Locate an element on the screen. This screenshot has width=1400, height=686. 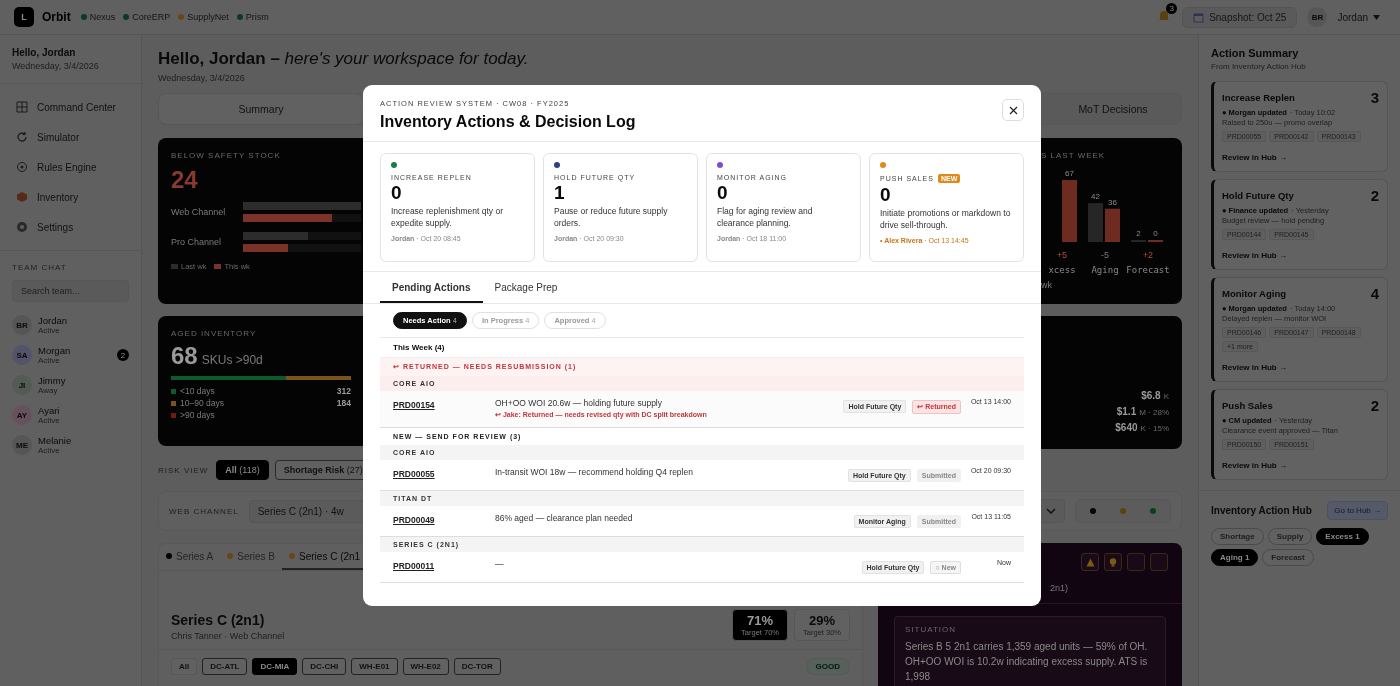
refresh-icon is located at coordinates (22, 137).